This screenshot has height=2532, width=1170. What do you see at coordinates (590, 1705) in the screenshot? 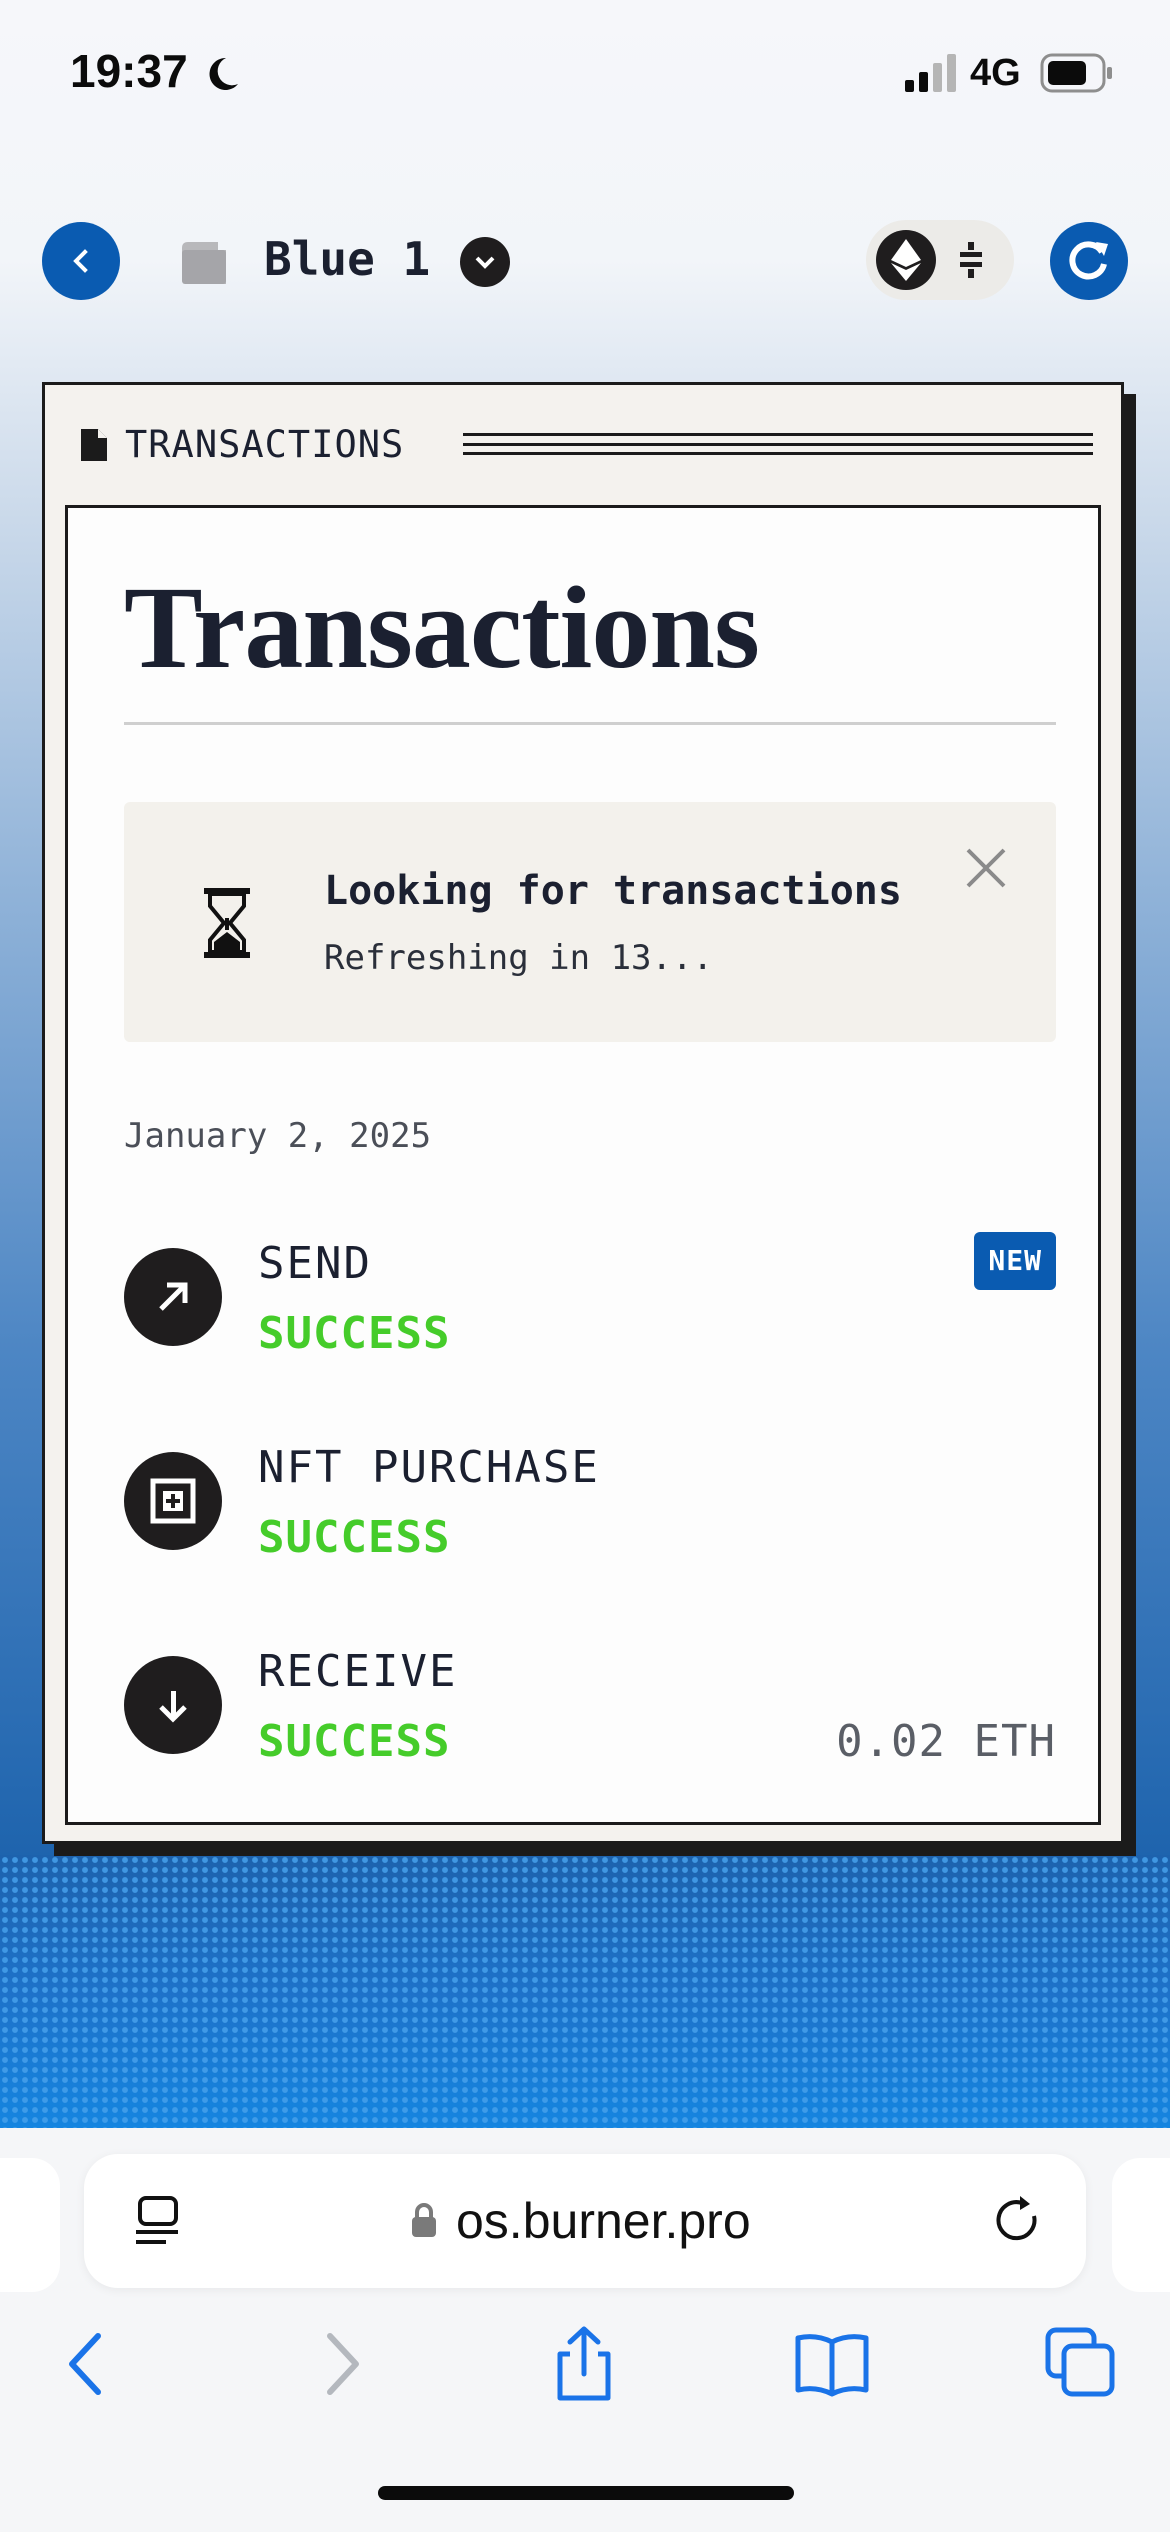
I see `transaction-row: RECEIVE SUCCESS 0.02 ETH` at bounding box center [590, 1705].